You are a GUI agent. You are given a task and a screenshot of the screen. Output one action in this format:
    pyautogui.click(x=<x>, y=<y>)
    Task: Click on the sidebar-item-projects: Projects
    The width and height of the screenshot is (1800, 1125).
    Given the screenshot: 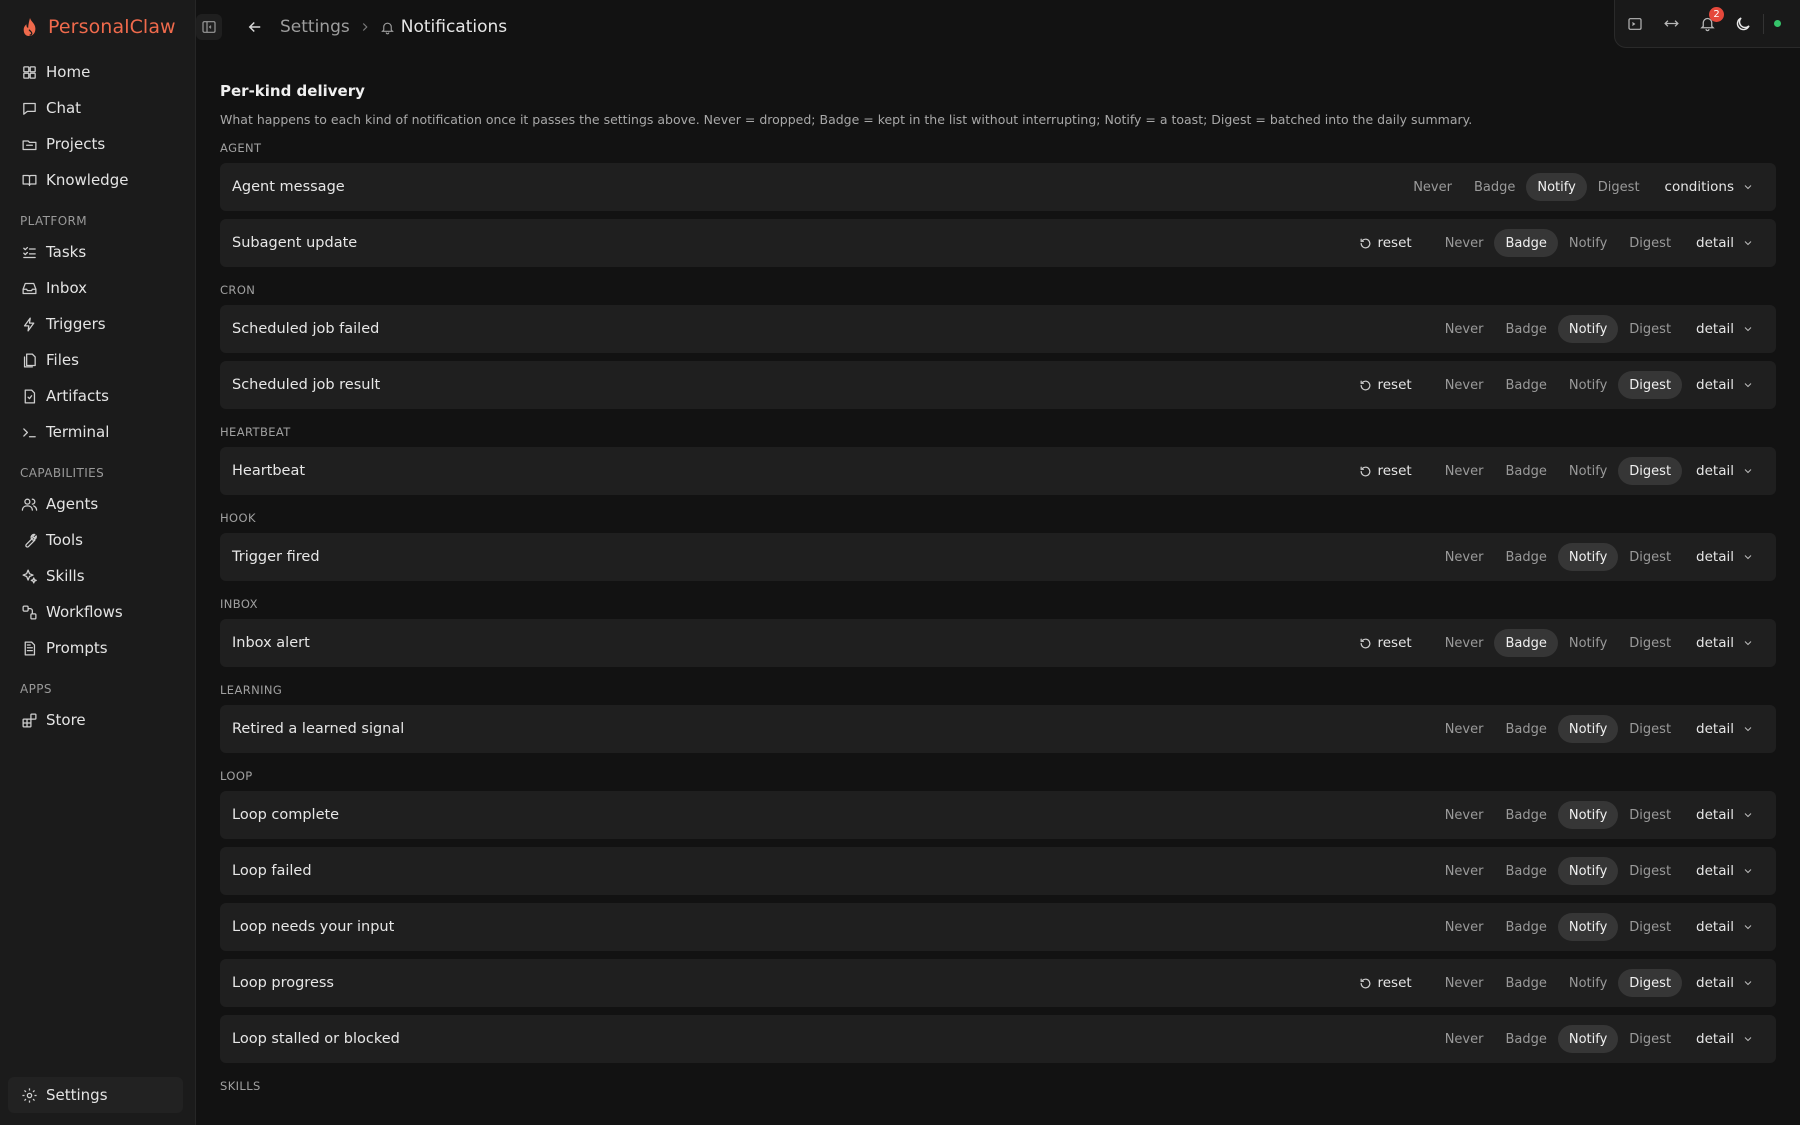 What is the action you would take?
    pyautogui.click(x=97, y=144)
    